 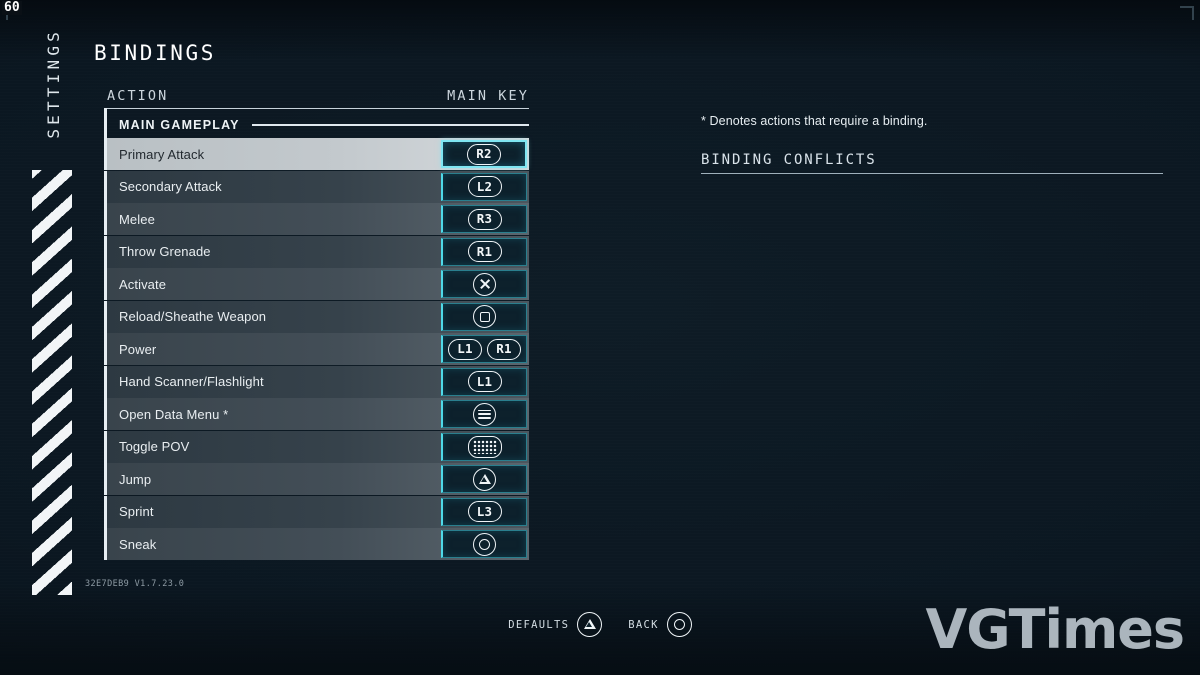 I want to click on build-version-string: 32E7DEB9 V1.7.23.0, so click(x=135, y=584).